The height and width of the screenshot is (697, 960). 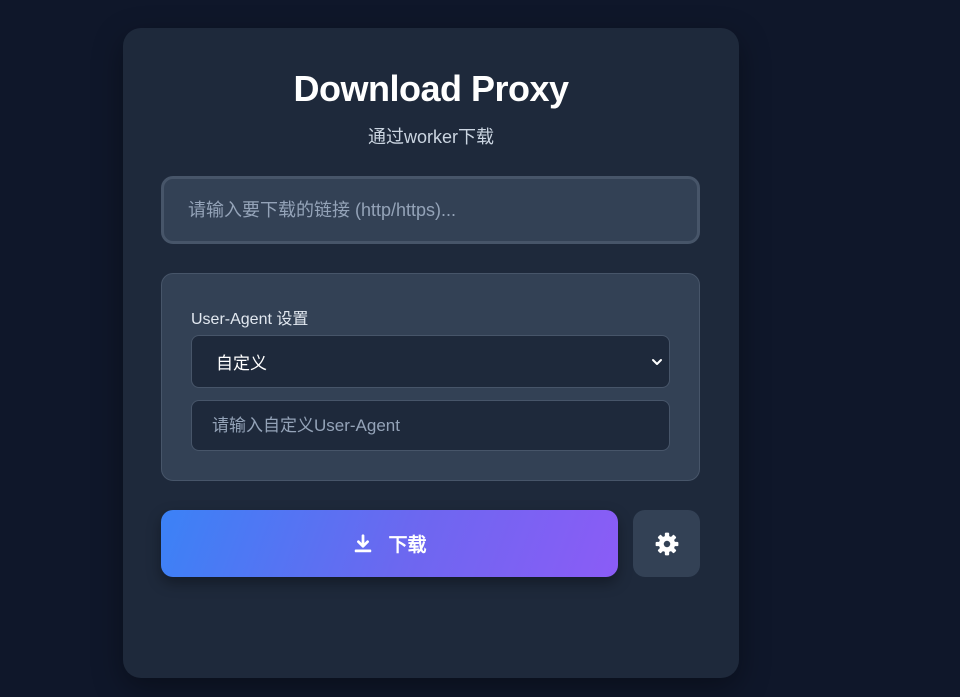 I want to click on download-button: 下载, so click(x=389, y=543).